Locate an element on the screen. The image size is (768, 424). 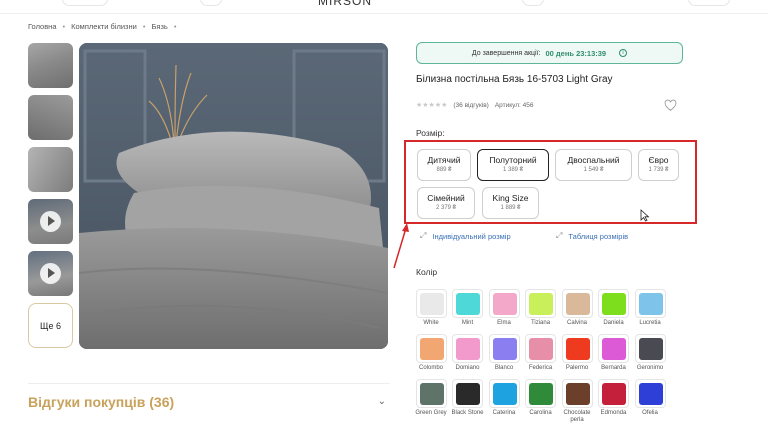
color-swatch: Carolina is located at coordinates (541, 398).